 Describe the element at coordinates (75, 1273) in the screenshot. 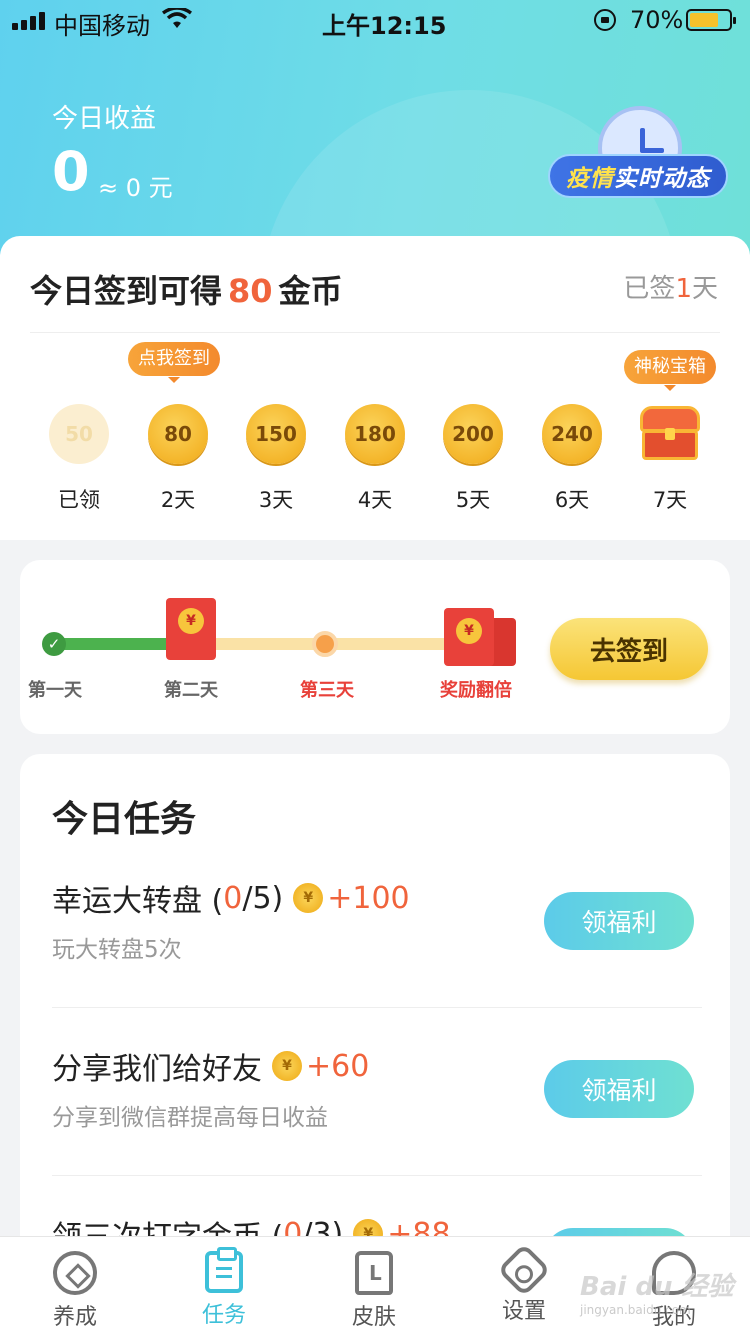

I see `diamond-circle-icon` at that location.